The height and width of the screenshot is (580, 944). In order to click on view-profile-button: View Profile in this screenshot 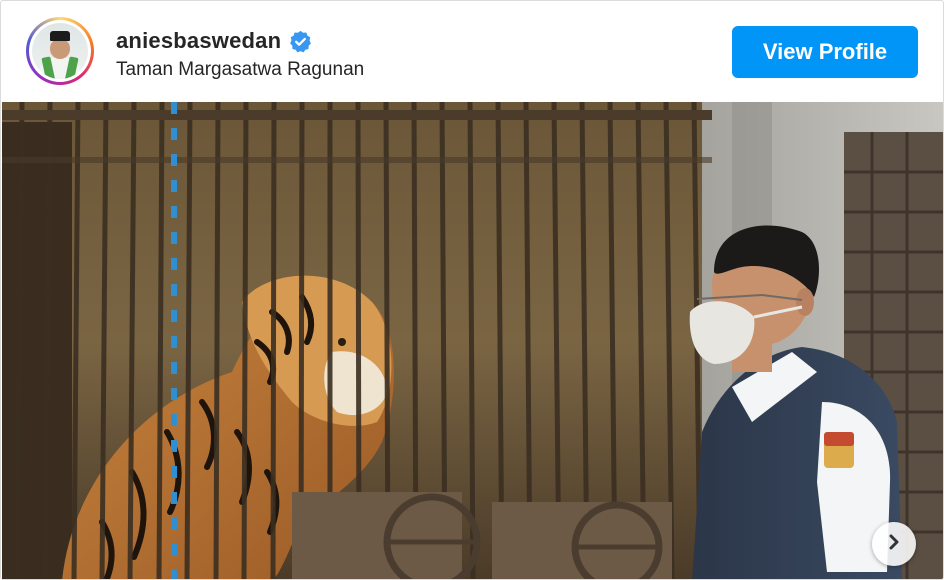, I will do `click(825, 52)`.